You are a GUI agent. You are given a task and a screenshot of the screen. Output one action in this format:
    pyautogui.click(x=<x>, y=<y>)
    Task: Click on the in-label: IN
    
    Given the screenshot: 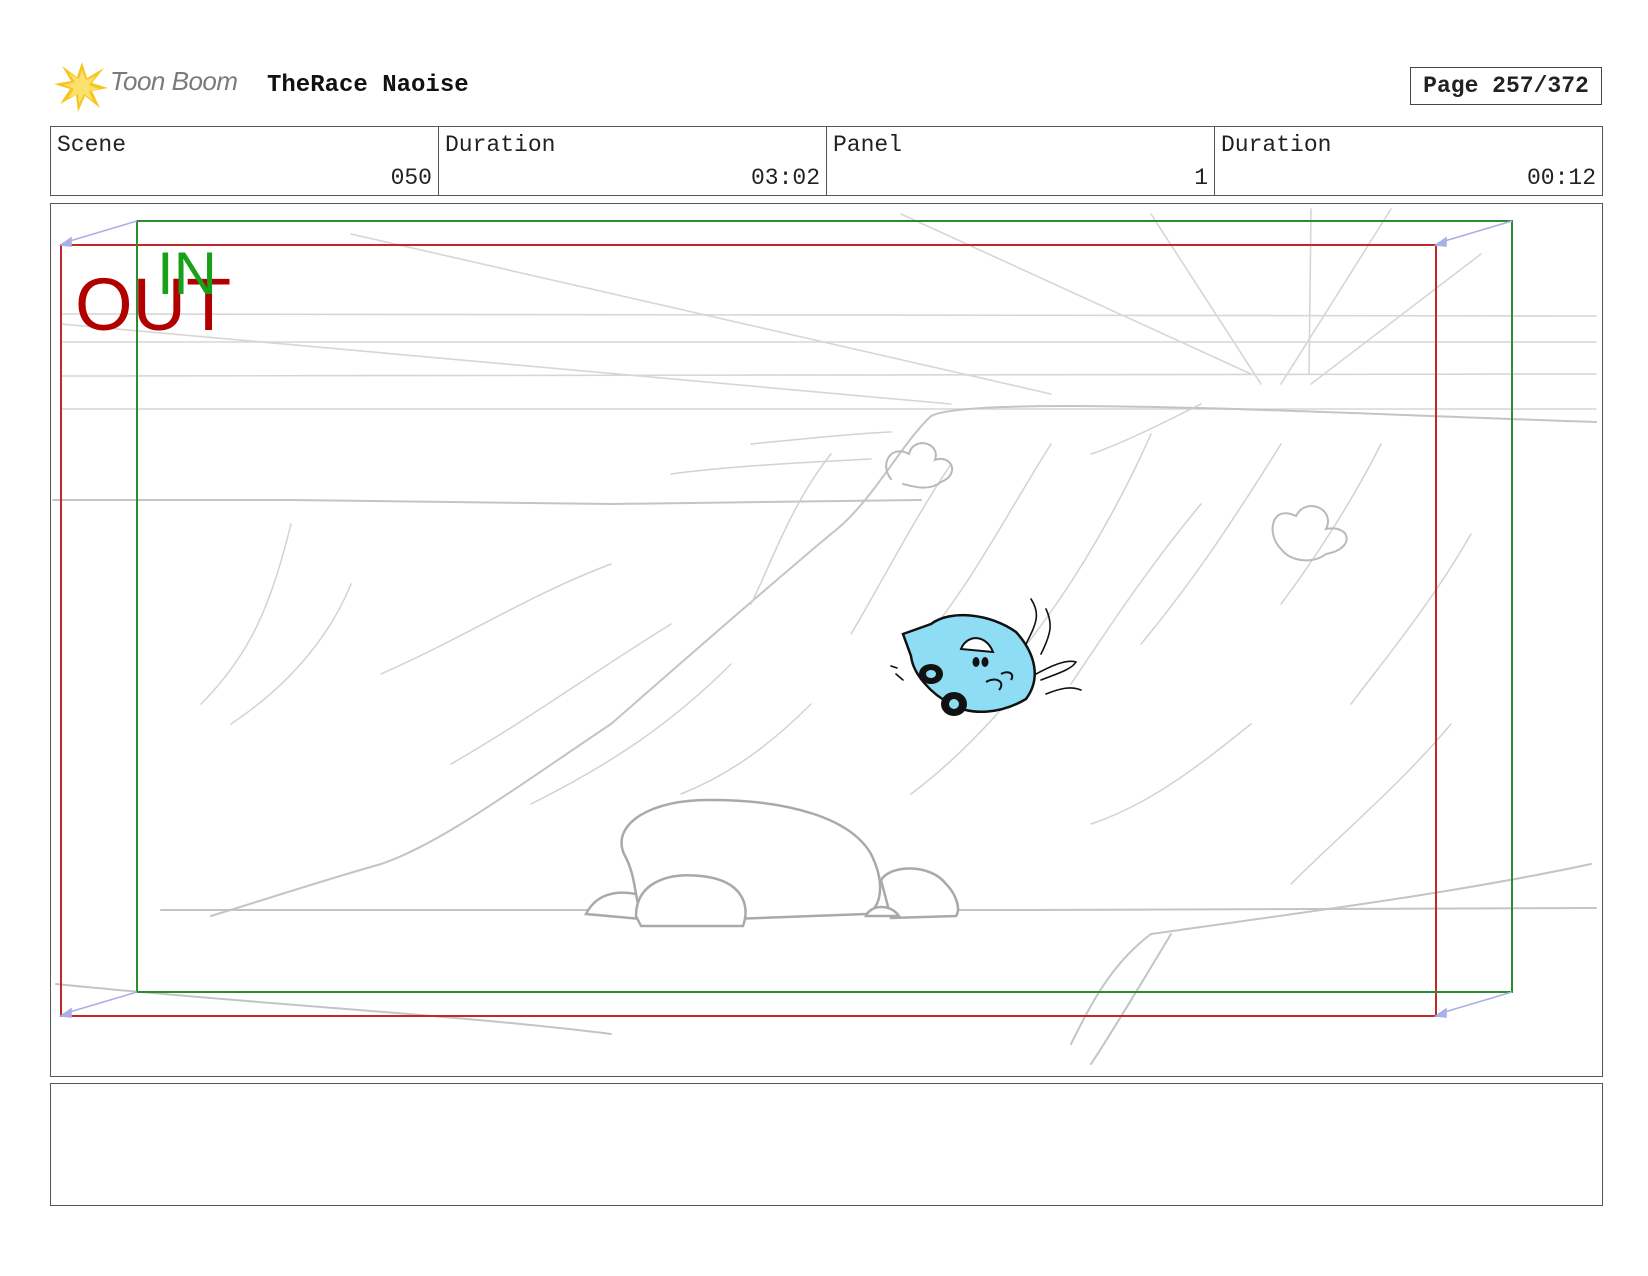 What is the action you would take?
    pyautogui.click(x=187, y=273)
    